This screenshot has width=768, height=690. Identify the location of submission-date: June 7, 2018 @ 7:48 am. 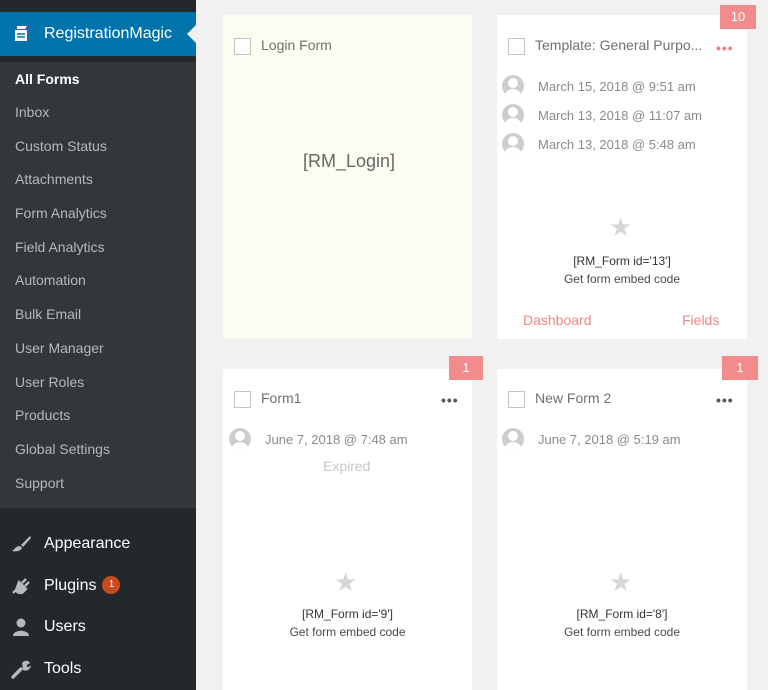
(336, 439).